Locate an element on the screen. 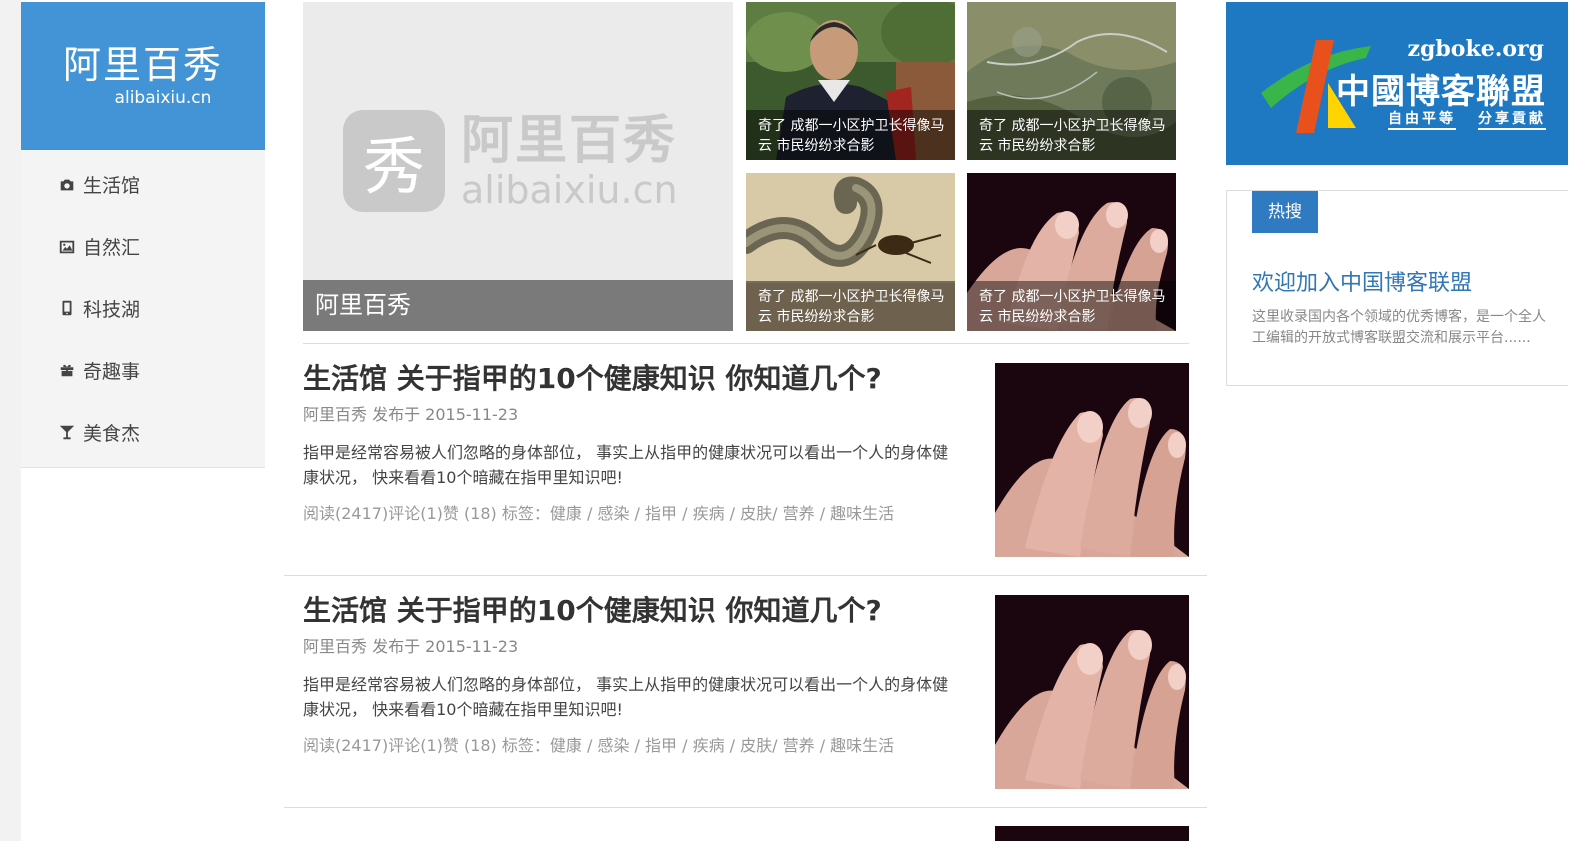  nav-item-label: 美食杰 is located at coordinates (112, 433).